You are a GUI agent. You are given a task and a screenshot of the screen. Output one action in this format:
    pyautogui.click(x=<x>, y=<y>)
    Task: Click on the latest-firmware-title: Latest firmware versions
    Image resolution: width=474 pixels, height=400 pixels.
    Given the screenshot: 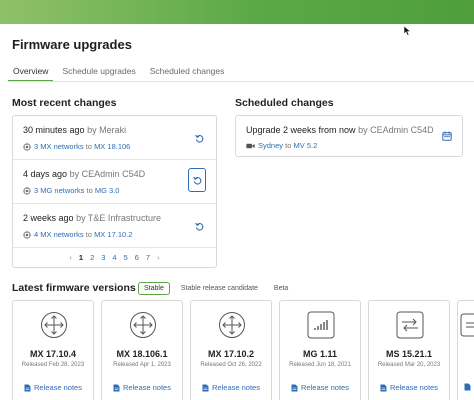 What is the action you would take?
    pyautogui.click(x=74, y=288)
    